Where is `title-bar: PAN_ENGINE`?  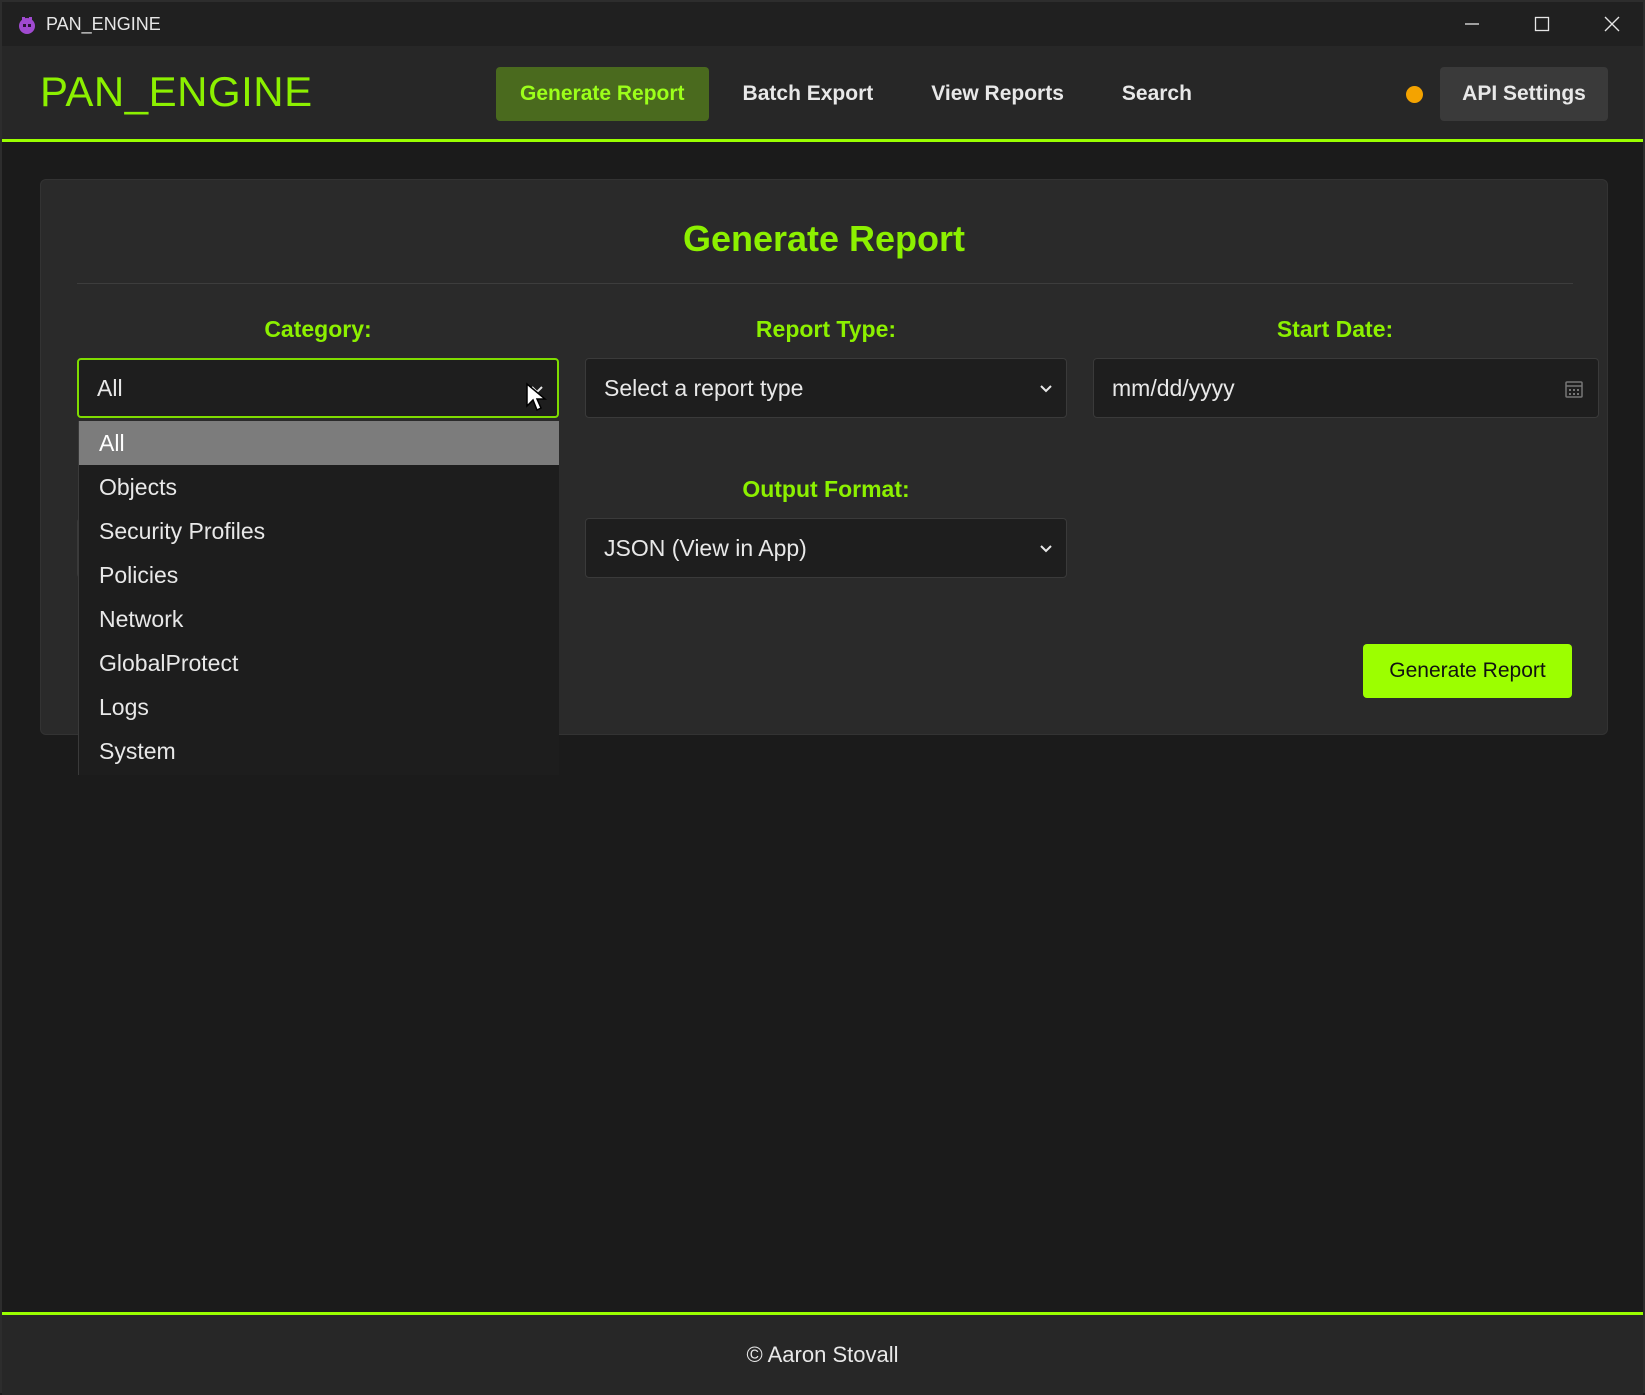
title-bar: PAN_ENGINE is located at coordinates (822, 24).